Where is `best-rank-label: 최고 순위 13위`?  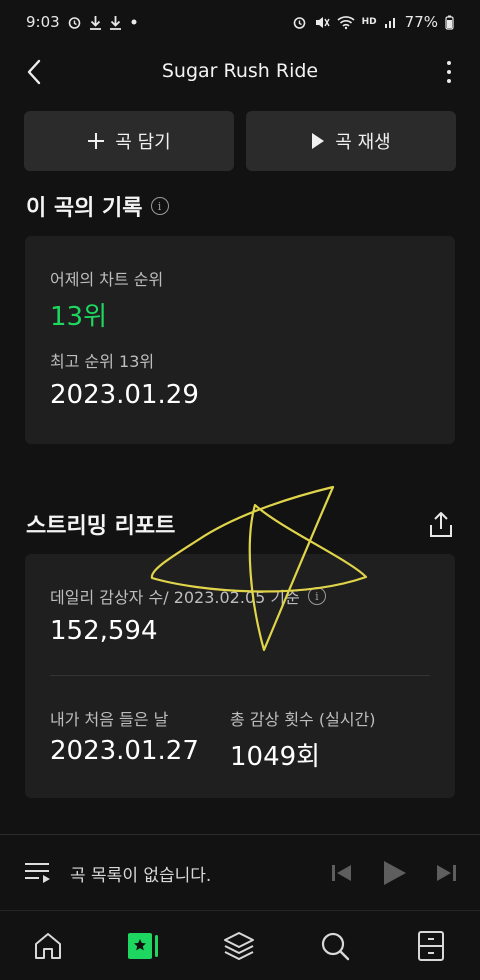 best-rank-label: 최고 순위 13위 is located at coordinates (102, 361).